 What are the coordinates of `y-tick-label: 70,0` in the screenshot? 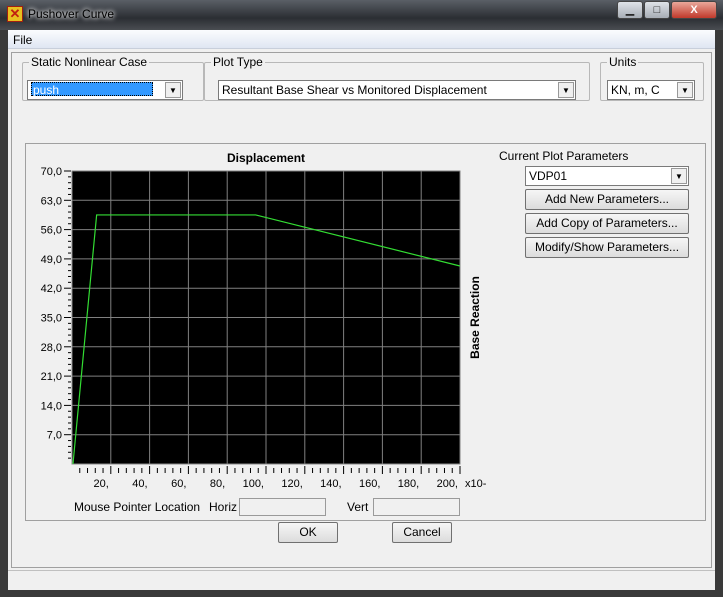 It's located at (51, 172).